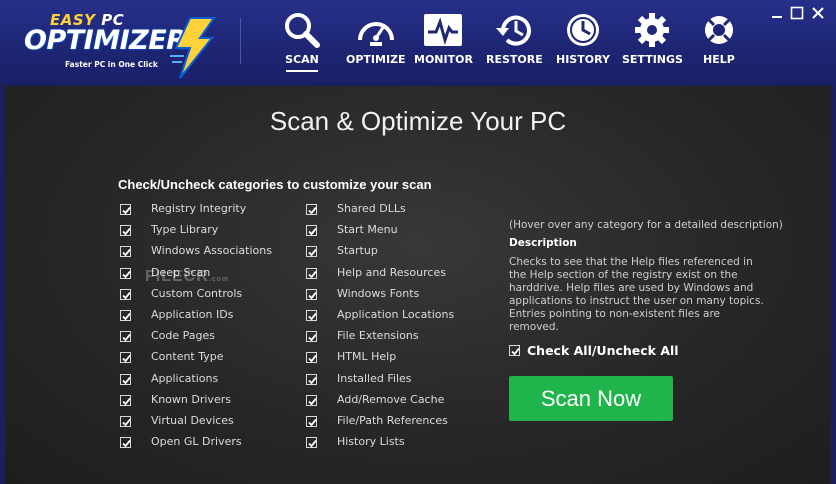 The height and width of the screenshot is (484, 836). What do you see at coordinates (719, 59) in the screenshot?
I see `nav-help-label: HELP` at bounding box center [719, 59].